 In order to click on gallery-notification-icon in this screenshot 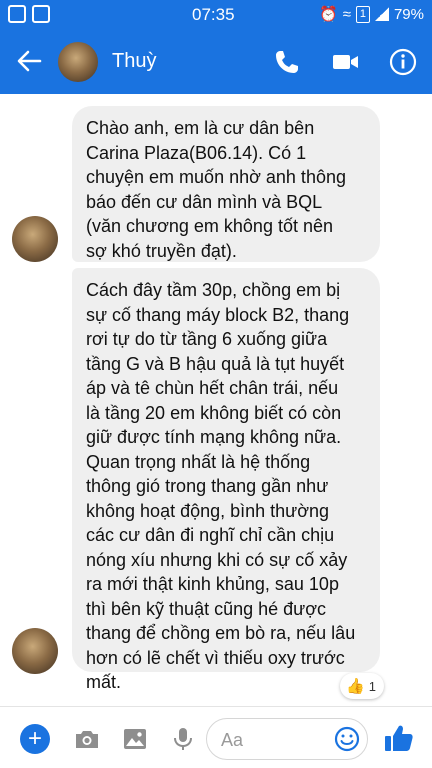, I will do `click(17, 14)`.